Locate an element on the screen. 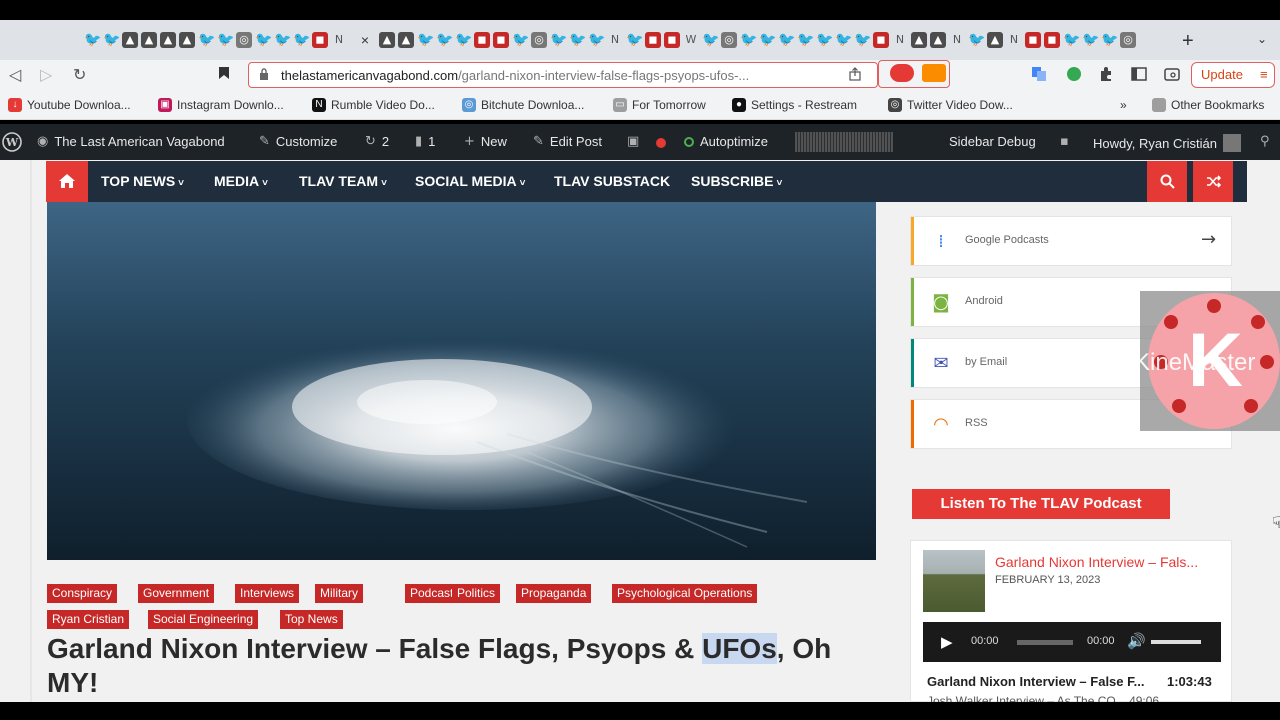  wp-new: + New is located at coordinates (485, 141).